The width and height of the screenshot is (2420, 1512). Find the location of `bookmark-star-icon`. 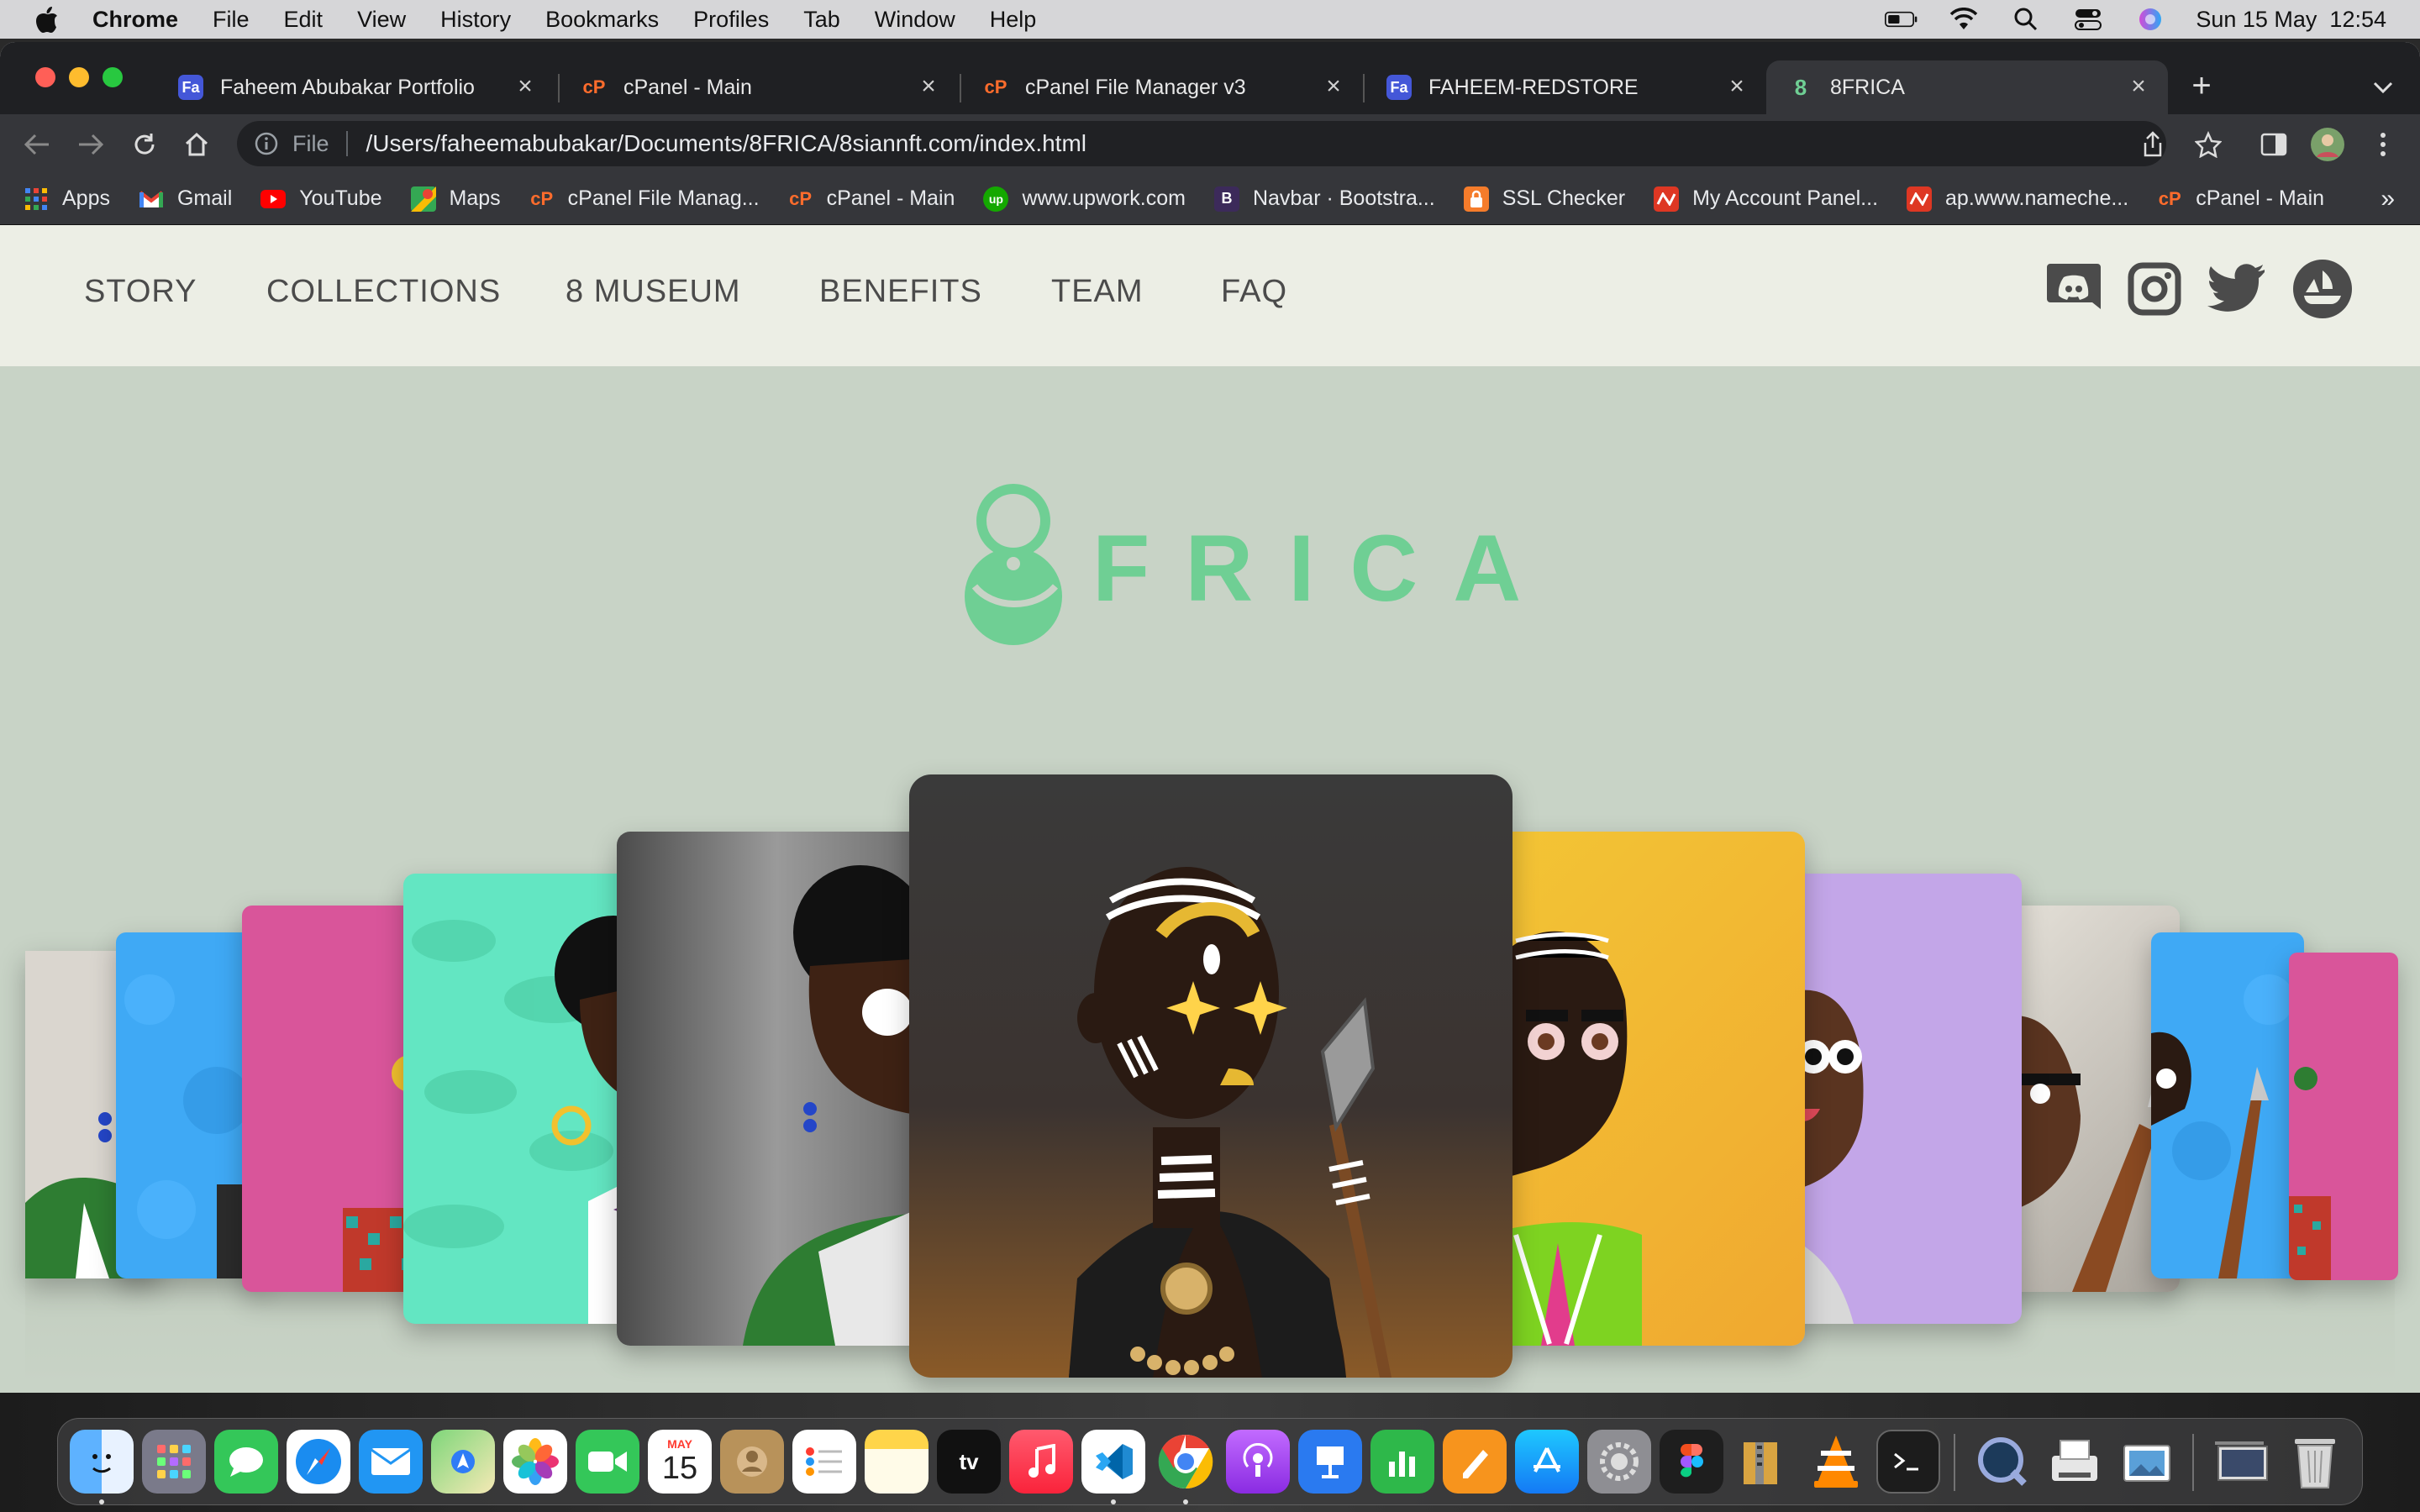

bookmark-star-icon is located at coordinates (2208, 144).